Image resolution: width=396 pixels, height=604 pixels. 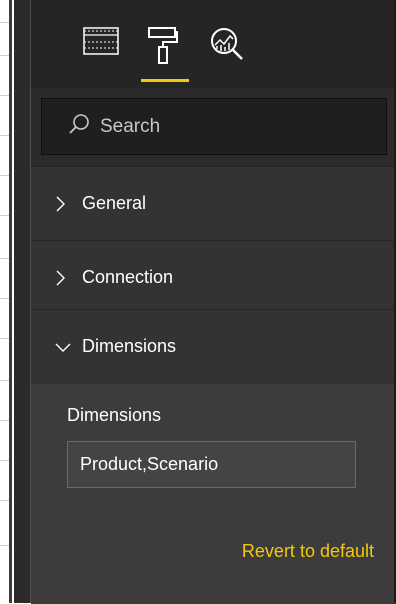 I want to click on search-input, so click(x=235, y=126).